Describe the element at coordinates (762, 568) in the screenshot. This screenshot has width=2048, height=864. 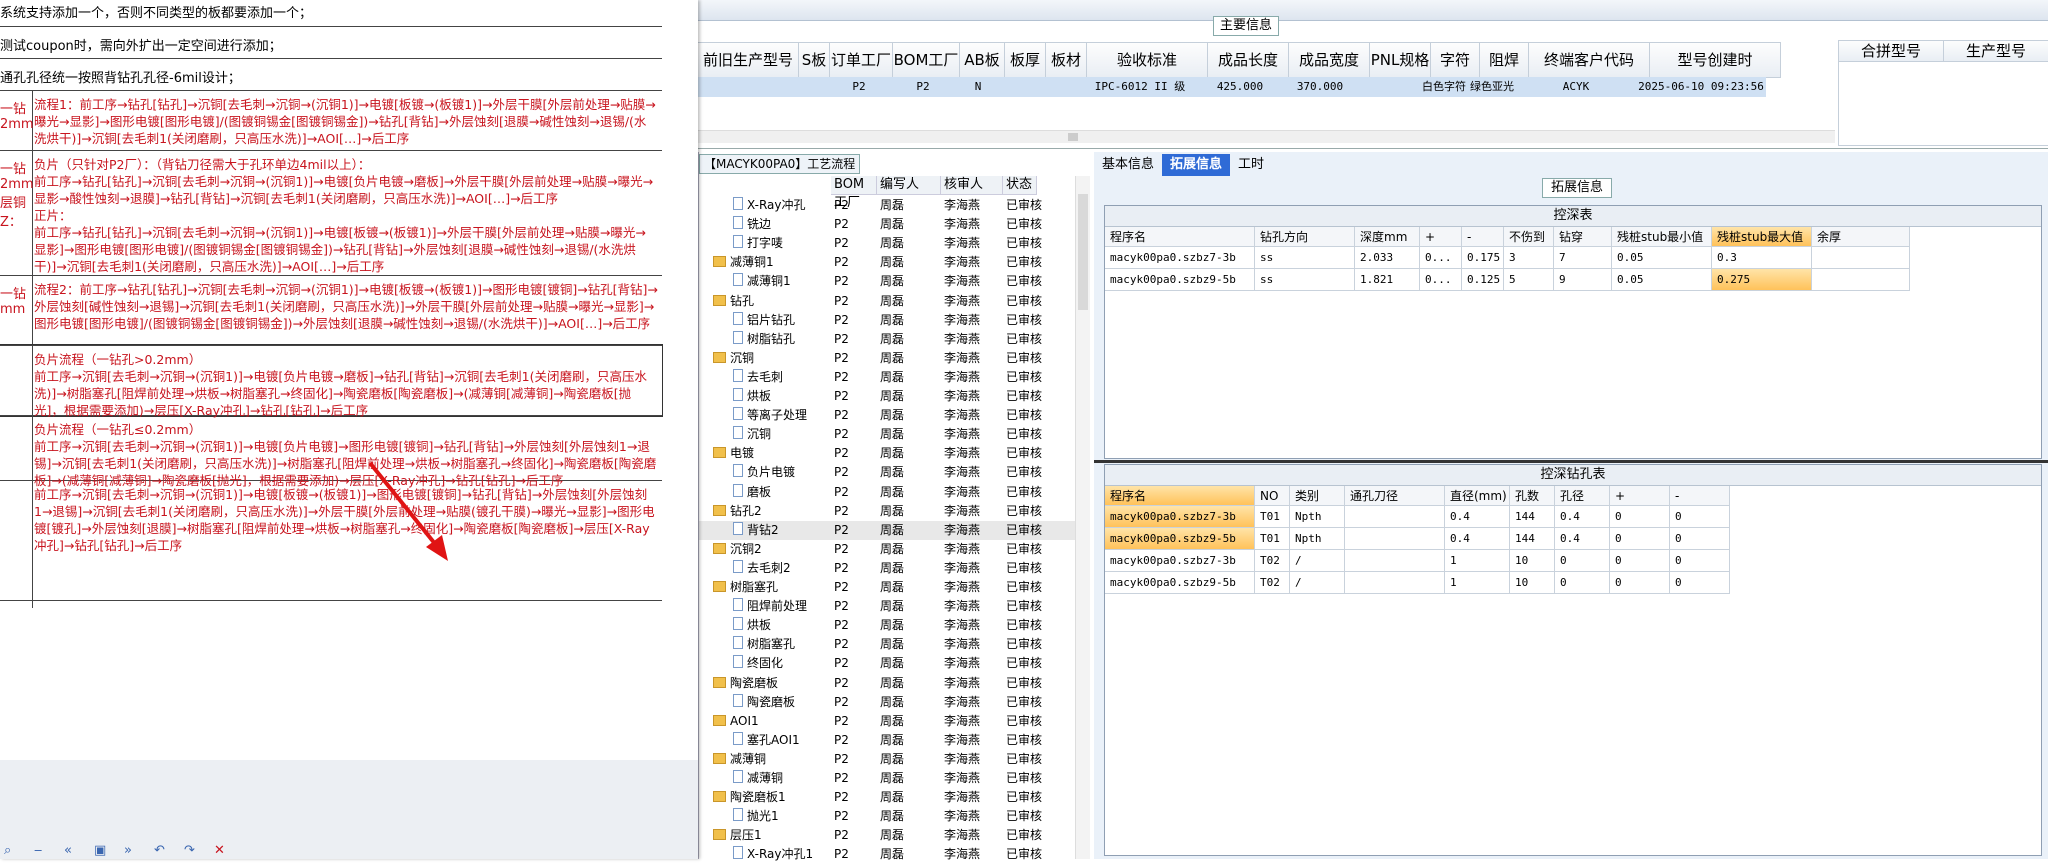
I see `tree-node: 去毛刺2` at that location.